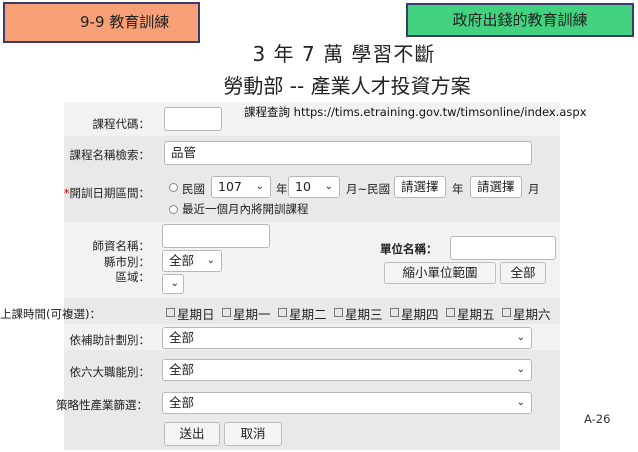 The height and width of the screenshot is (452, 638). Describe the element at coordinates (503, 248) in the screenshot. I see `unit-input` at that location.